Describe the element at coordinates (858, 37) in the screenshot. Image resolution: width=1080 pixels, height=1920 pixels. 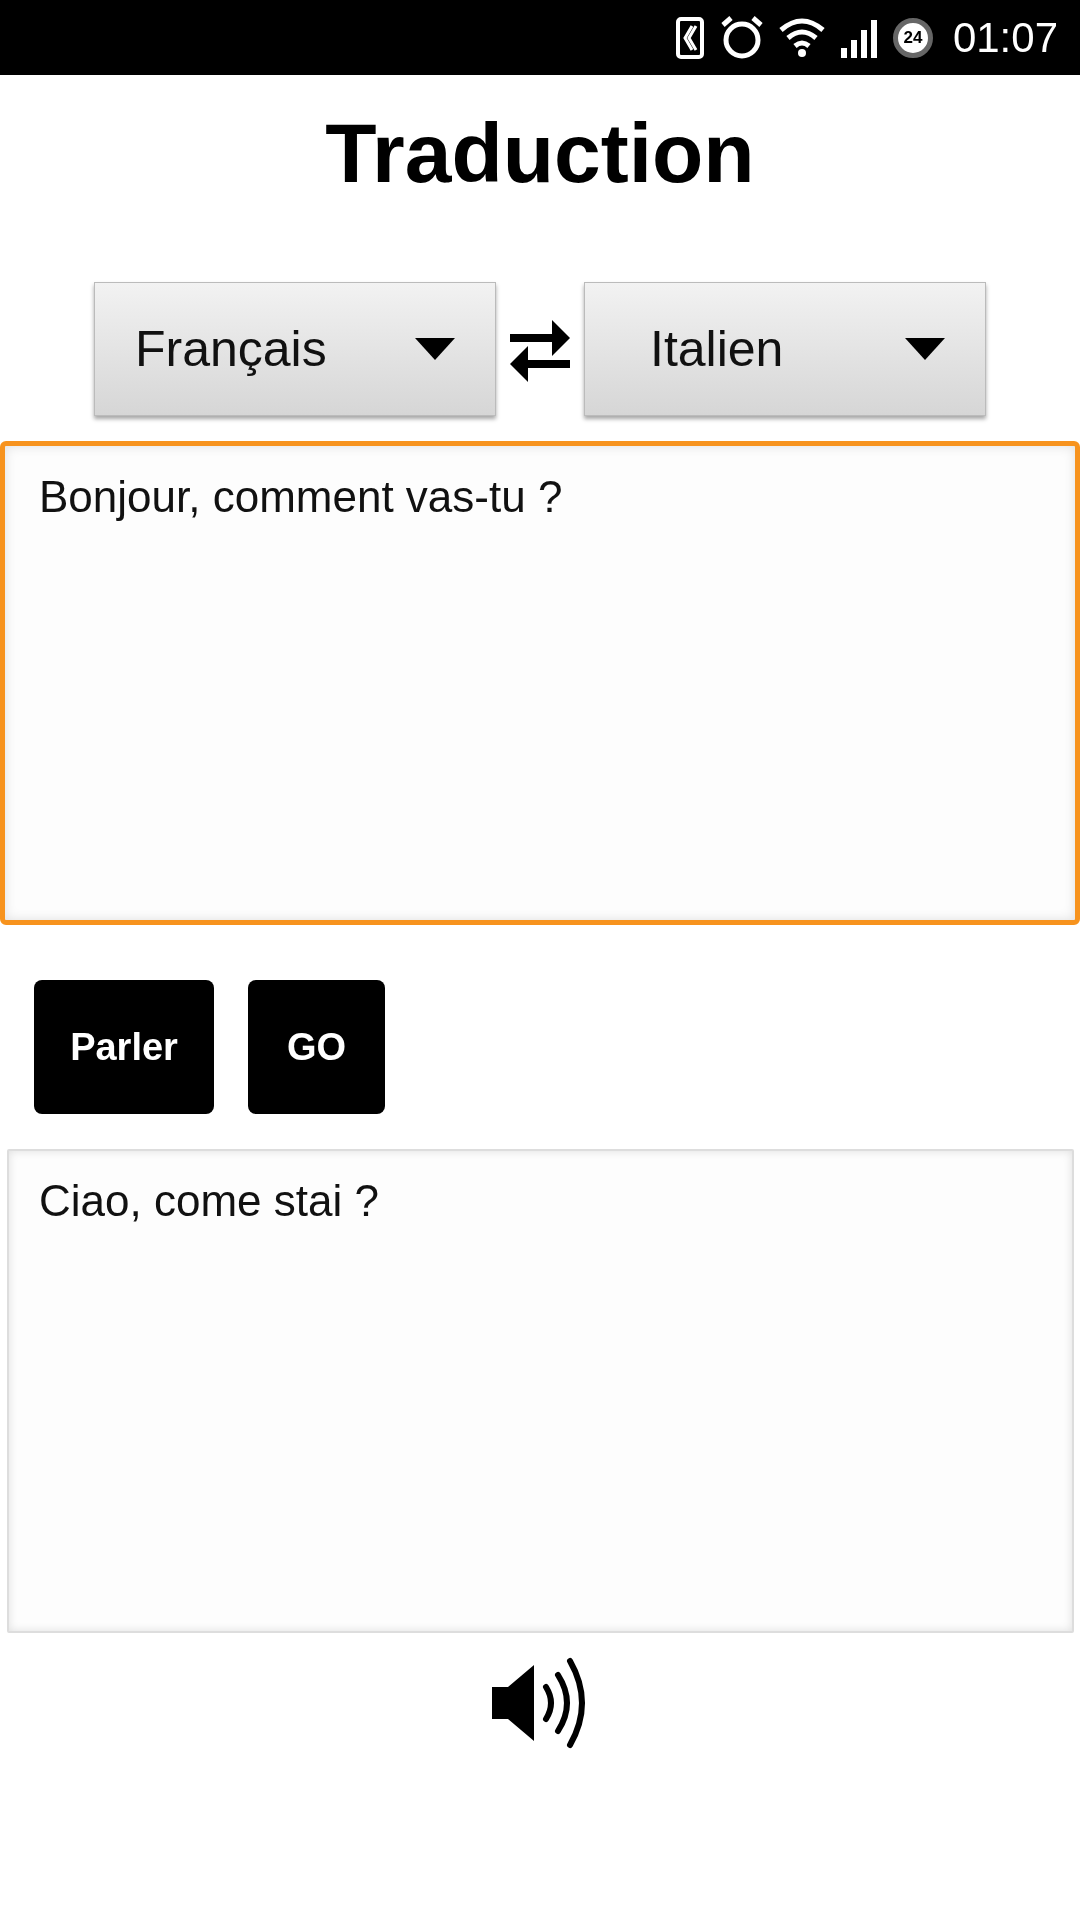
I see `signal-icon` at that location.